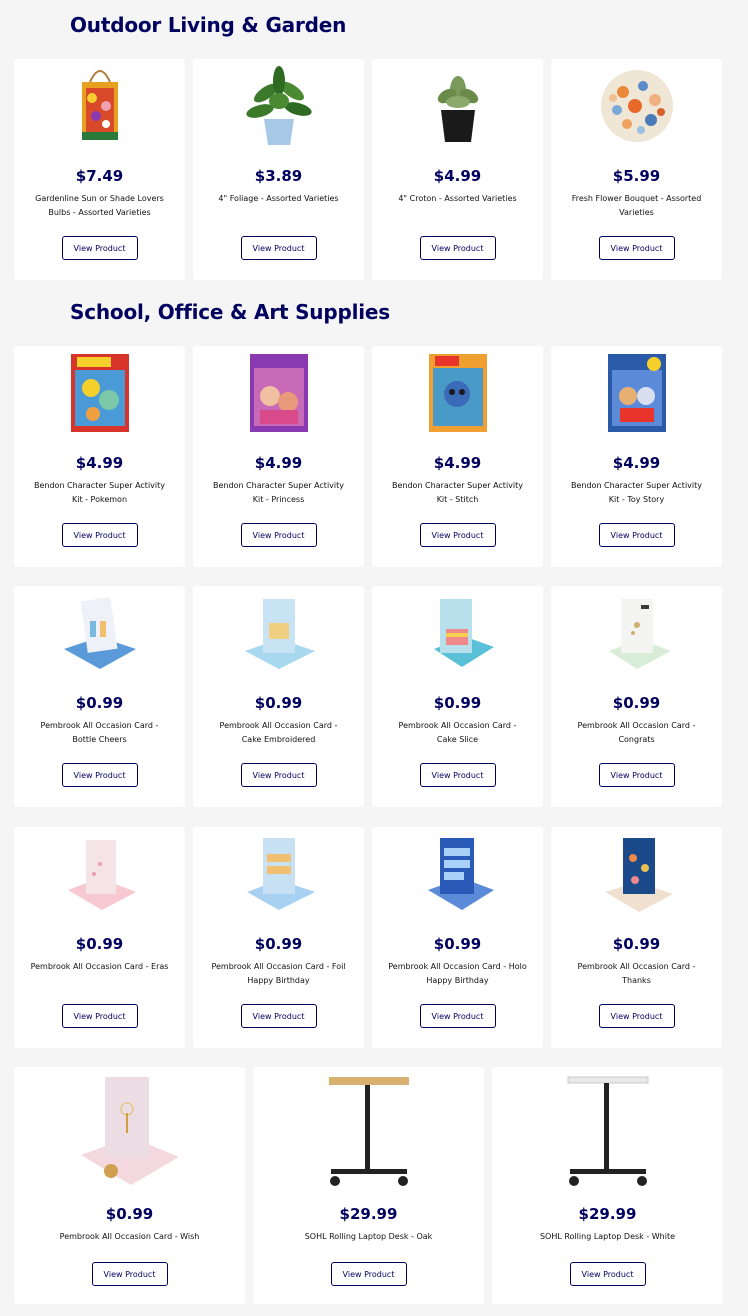 The width and height of the screenshot is (748, 1316). Describe the element at coordinates (457, 874) in the screenshot. I see `greeting-card-holo-happy-birthday-image` at that location.